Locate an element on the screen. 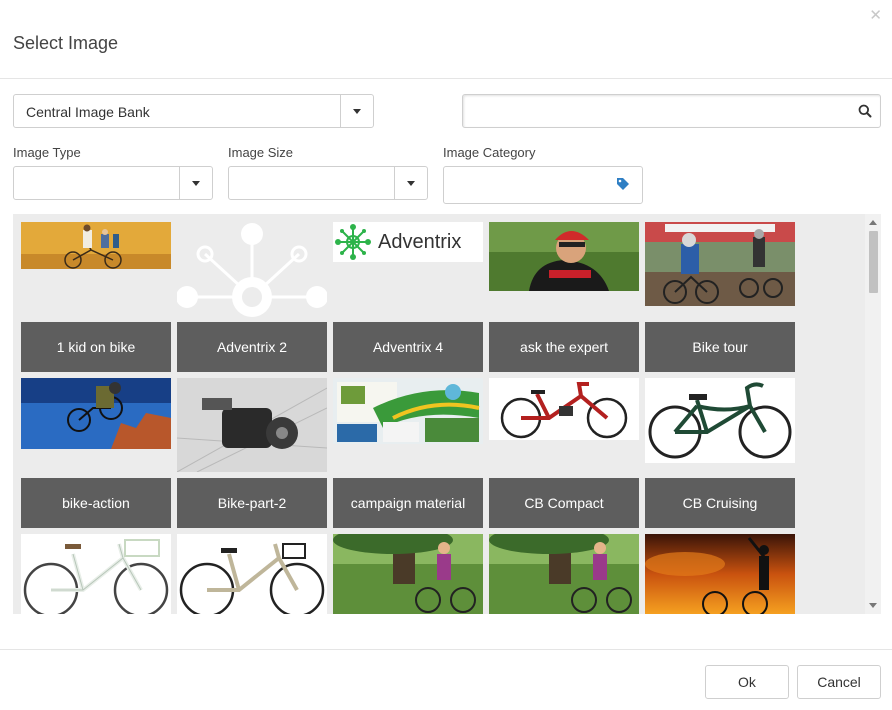 This screenshot has width=892, height=710. scroll-up-icon is located at coordinates (873, 222).